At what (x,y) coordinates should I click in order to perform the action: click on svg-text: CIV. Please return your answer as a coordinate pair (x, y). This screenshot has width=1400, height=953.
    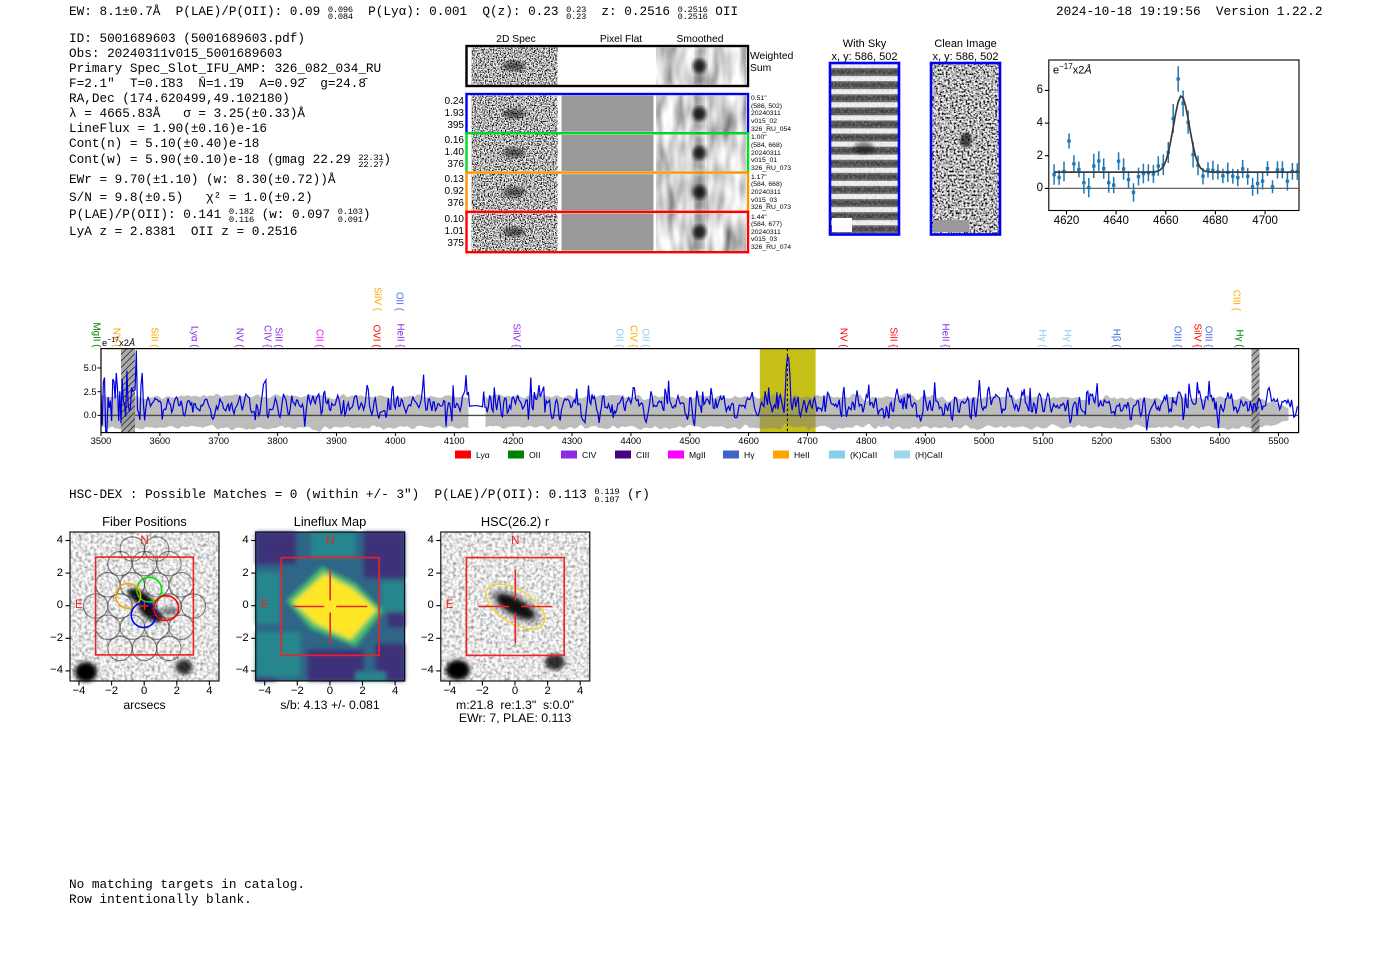
    Looking at the image, I should click on (589, 455).